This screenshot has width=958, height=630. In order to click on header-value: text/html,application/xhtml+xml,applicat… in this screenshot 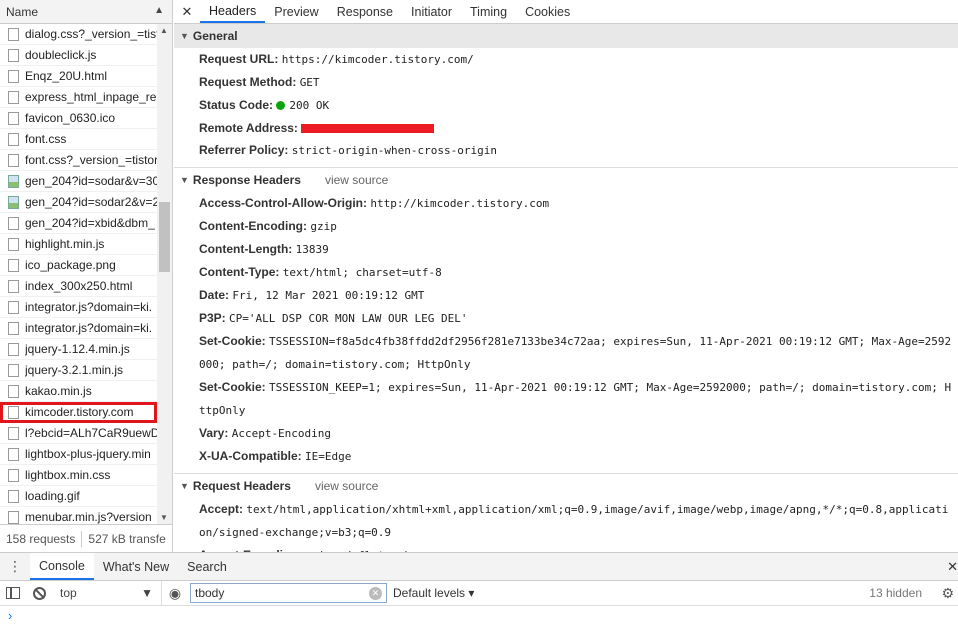, I will do `click(574, 521)`.